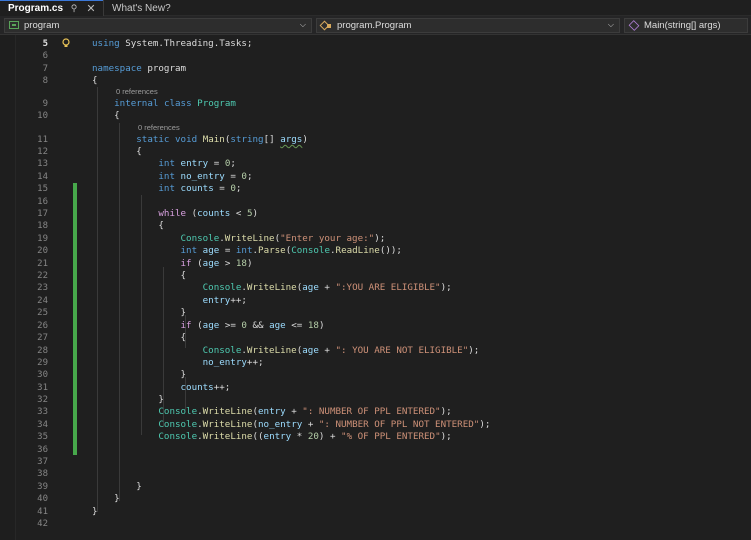  Describe the element at coordinates (166, 189) in the screenshot. I see `code-text: int counts = 0;` at that location.